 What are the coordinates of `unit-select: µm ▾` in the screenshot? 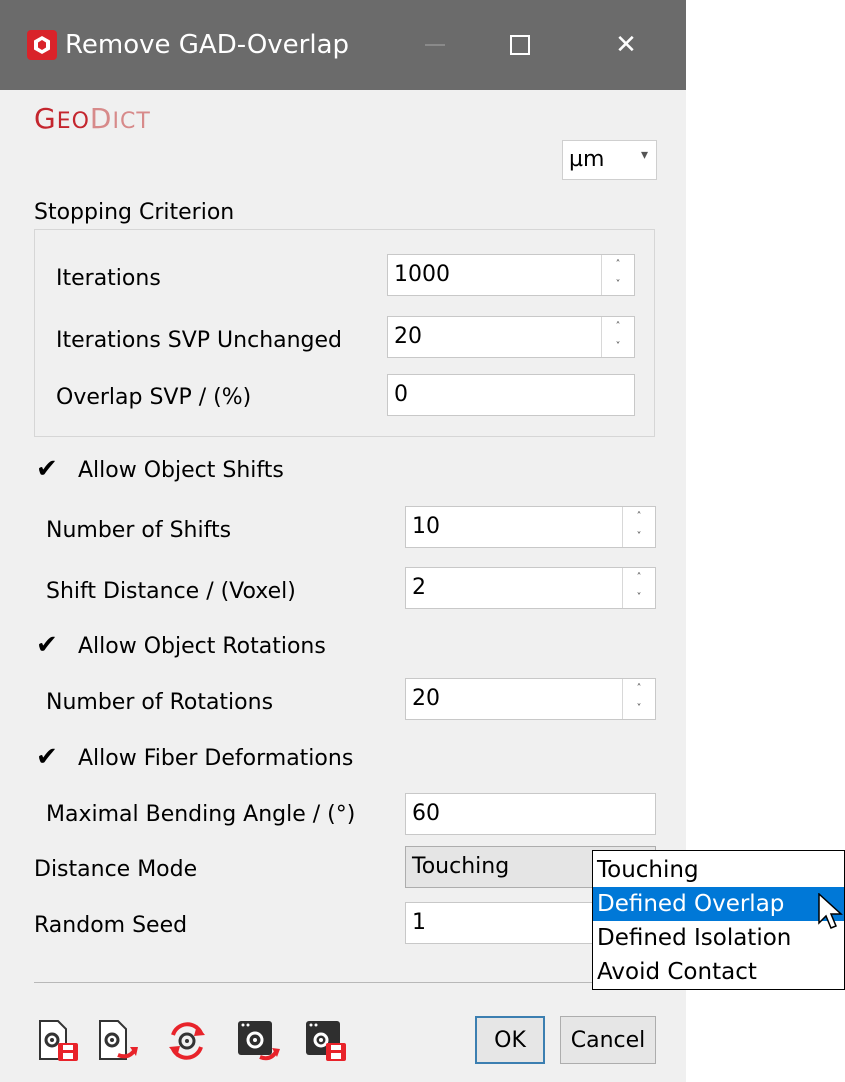 It's located at (609, 160).